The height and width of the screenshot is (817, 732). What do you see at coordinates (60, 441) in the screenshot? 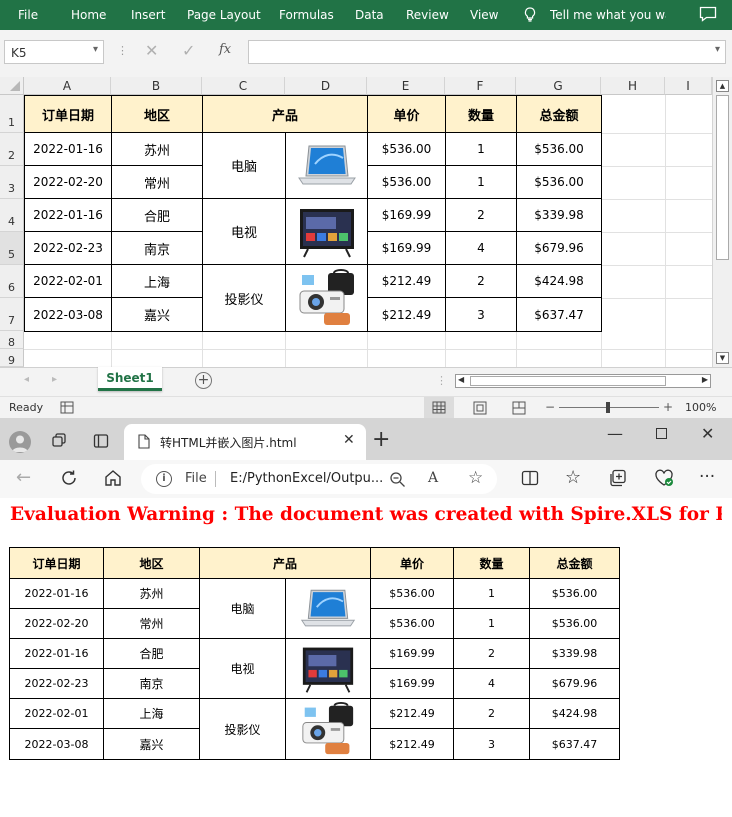
I see `workspaces-icon` at bounding box center [60, 441].